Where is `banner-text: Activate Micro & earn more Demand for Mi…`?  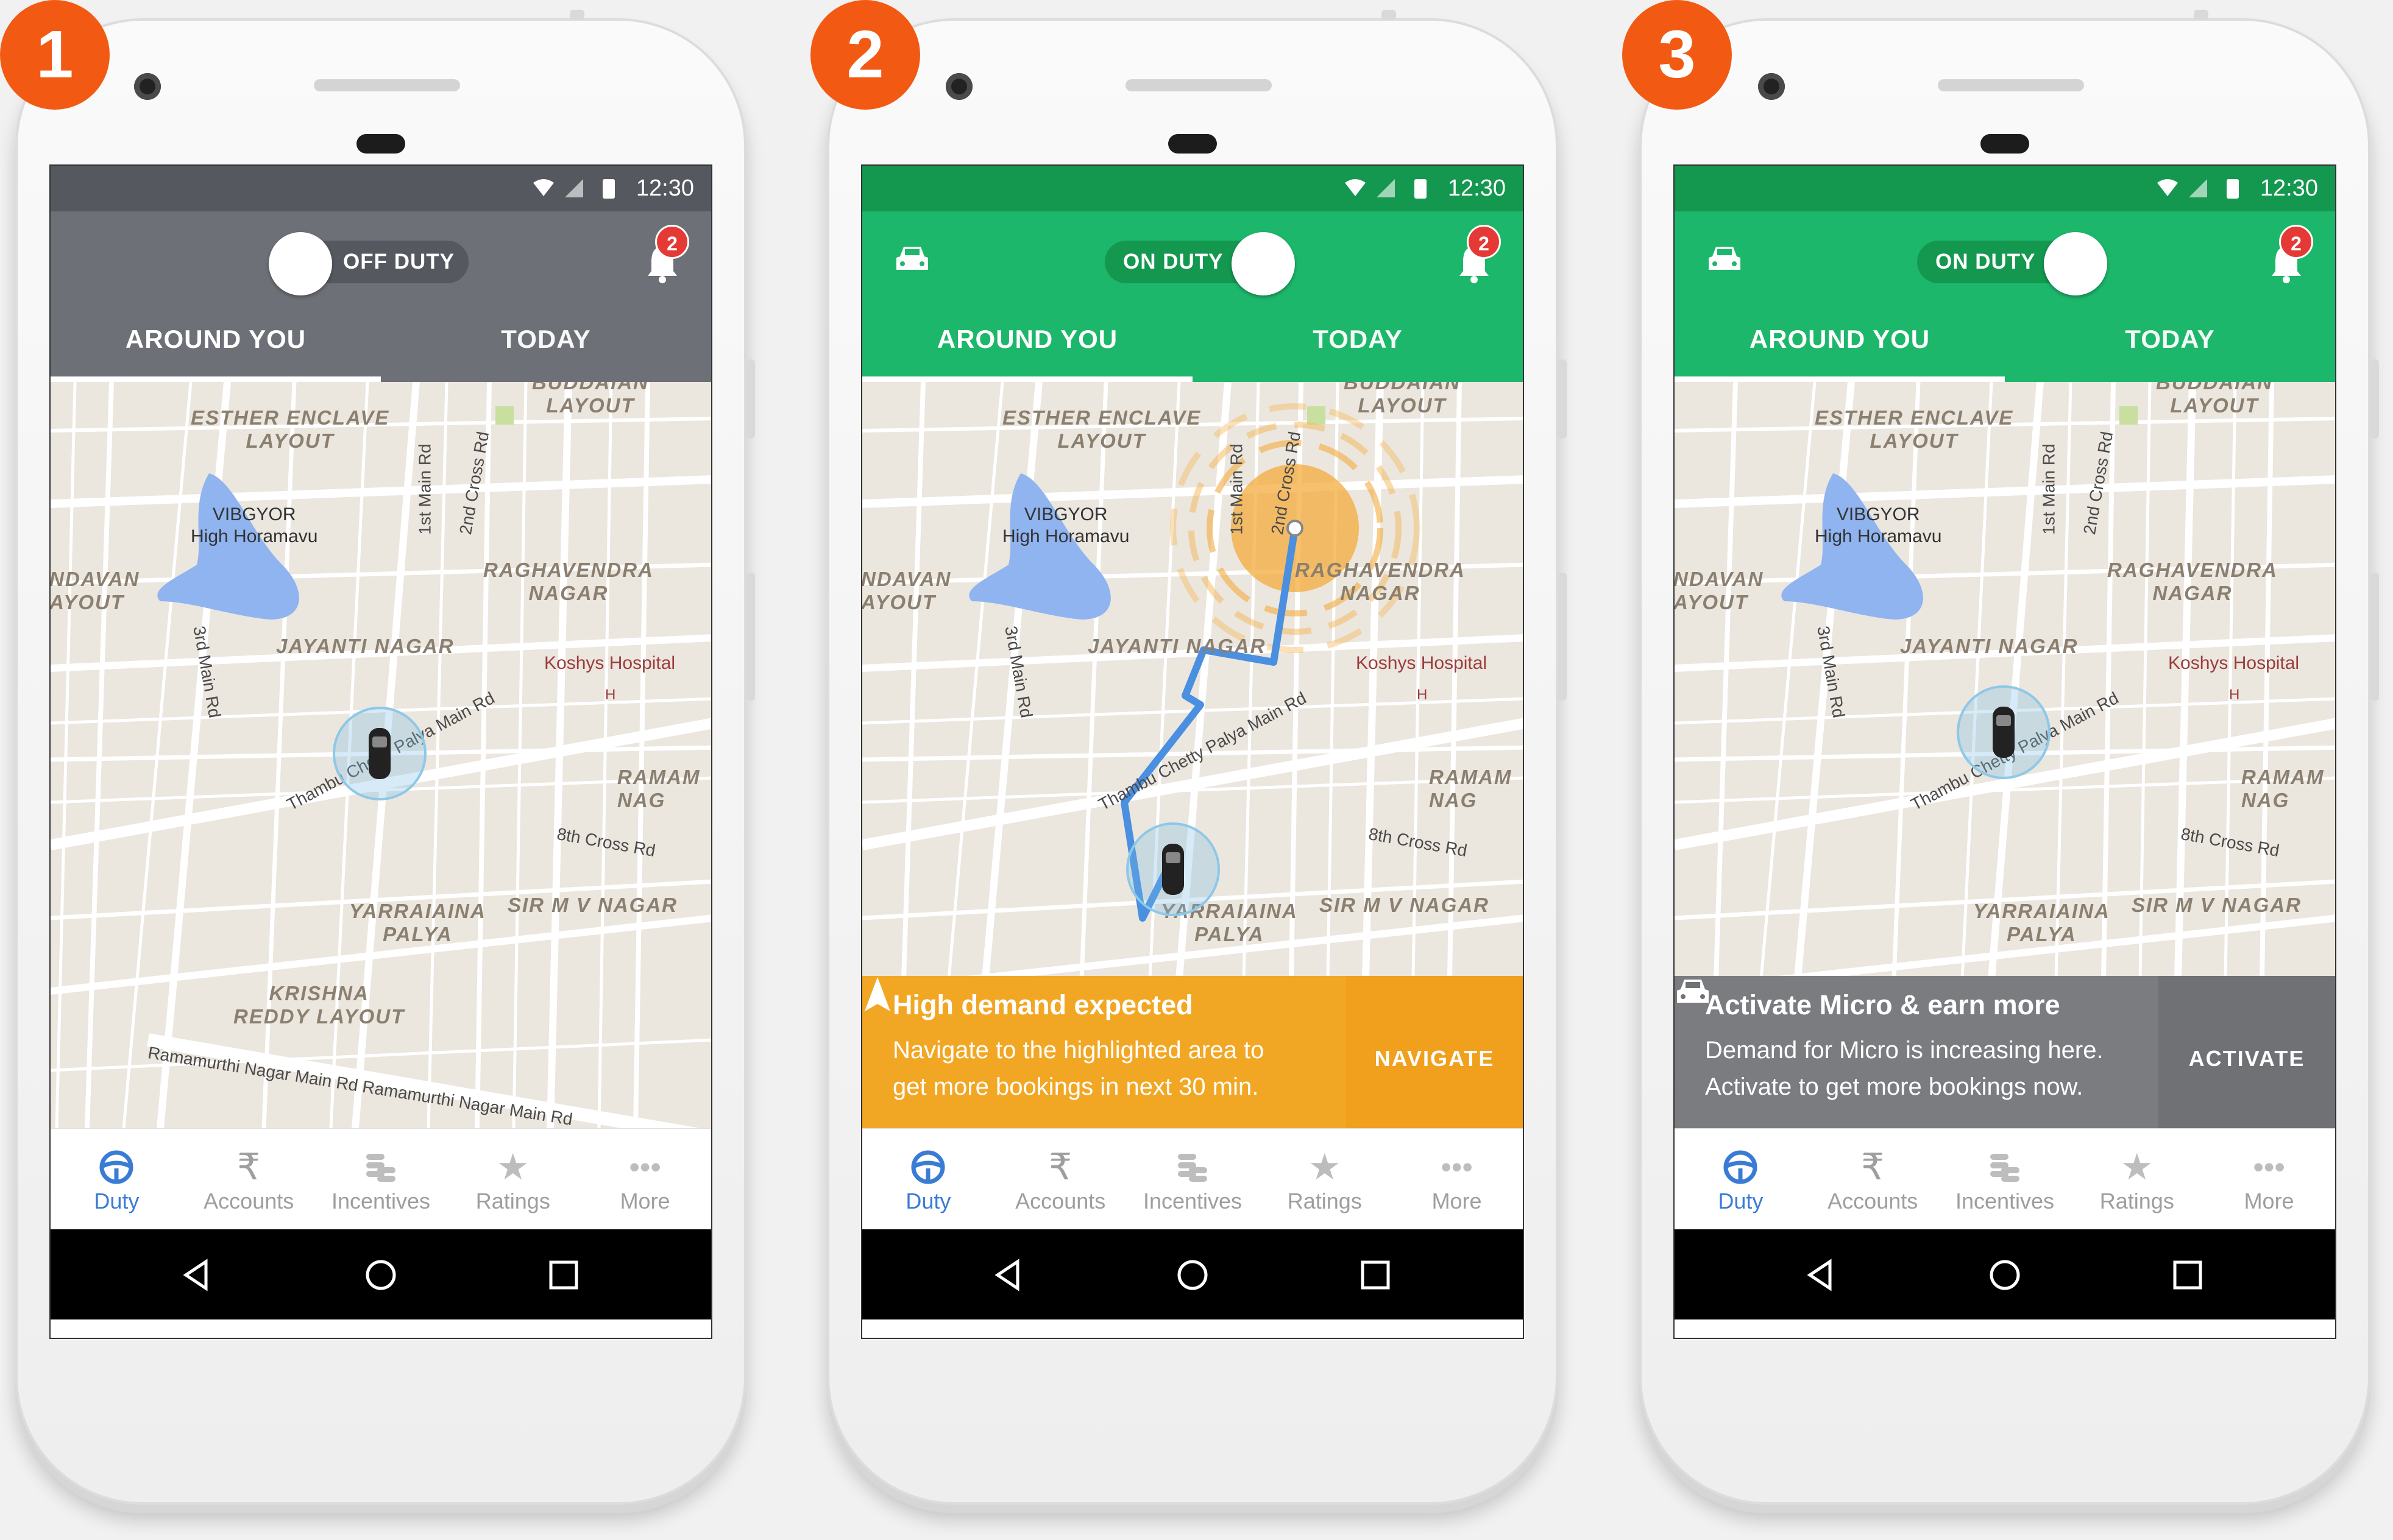
banner-text: Activate Micro & earn more Demand for Mi… is located at coordinates (1917, 1052).